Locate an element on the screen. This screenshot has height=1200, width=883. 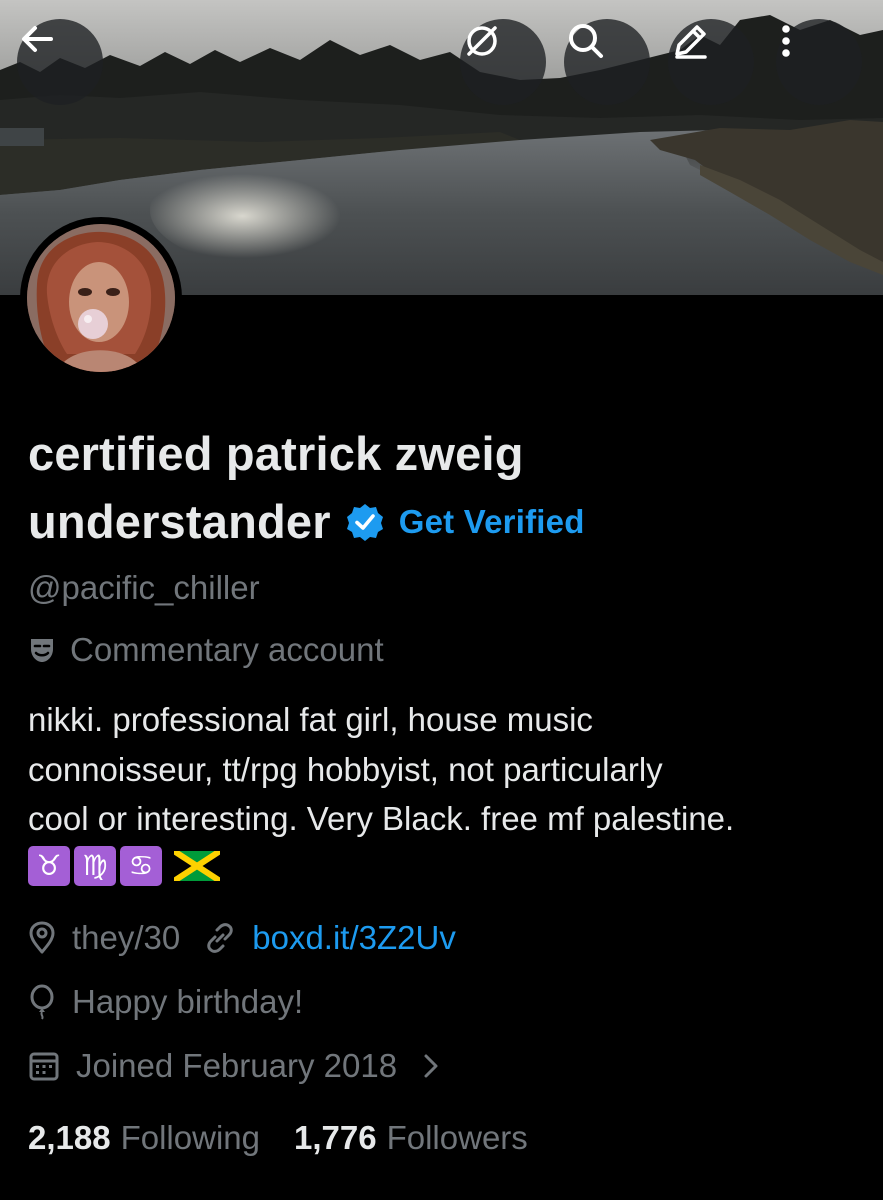
following-stat: 2,188 Following is located at coordinates (144, 1138).